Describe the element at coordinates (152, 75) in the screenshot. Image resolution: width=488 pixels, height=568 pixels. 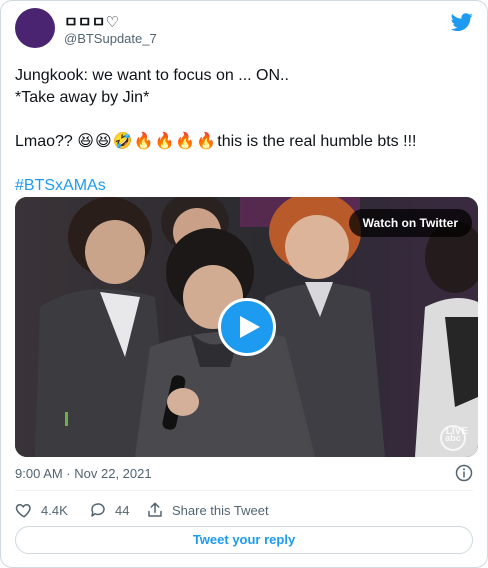
I see `tweet-line-1: Jungkook: we want to focus on ... ON..` at that location.